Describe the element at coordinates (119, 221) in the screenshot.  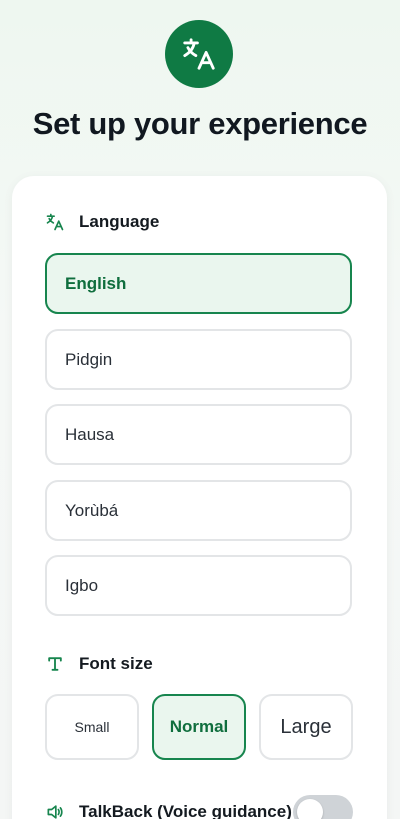
I see `language-heading: Language` at that location.